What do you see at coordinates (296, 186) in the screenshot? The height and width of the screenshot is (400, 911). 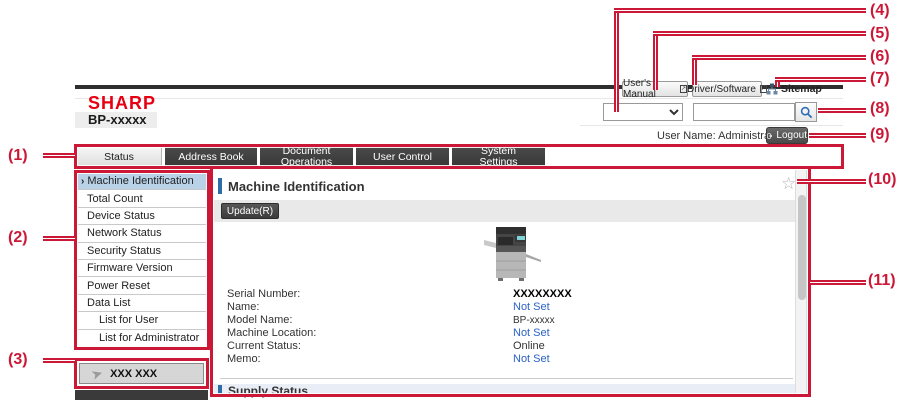 I see `page-title: Machine Identification` at bounding box center [296, 186].